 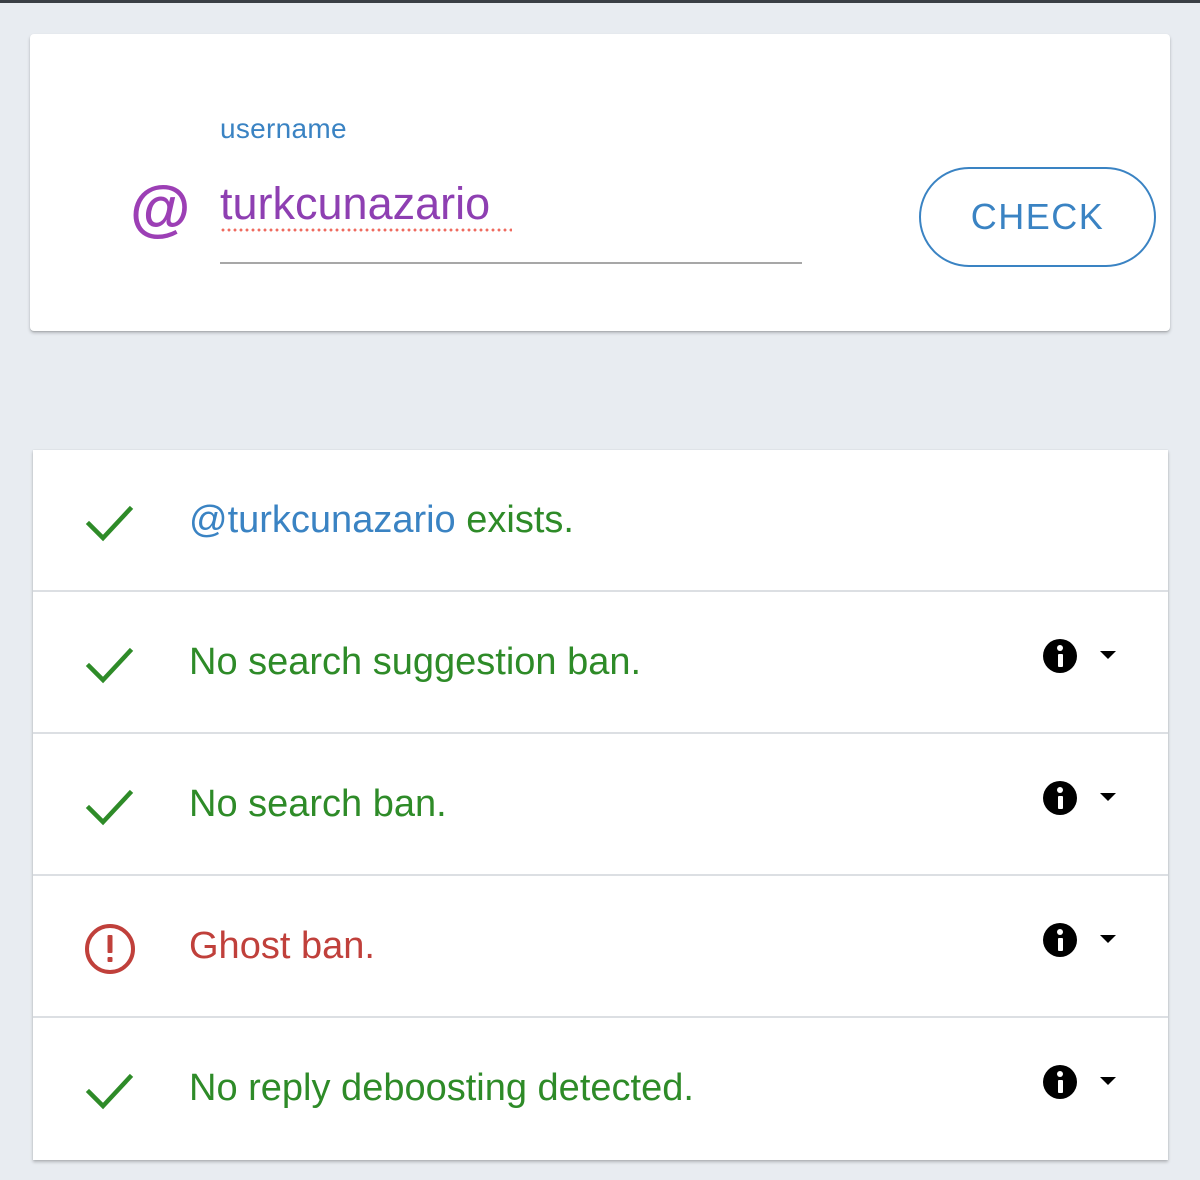 What do you see at coordinates (1037, 217) in the screenshot?
I see `check-button: CHECK` at bounding box center [1037, 217].